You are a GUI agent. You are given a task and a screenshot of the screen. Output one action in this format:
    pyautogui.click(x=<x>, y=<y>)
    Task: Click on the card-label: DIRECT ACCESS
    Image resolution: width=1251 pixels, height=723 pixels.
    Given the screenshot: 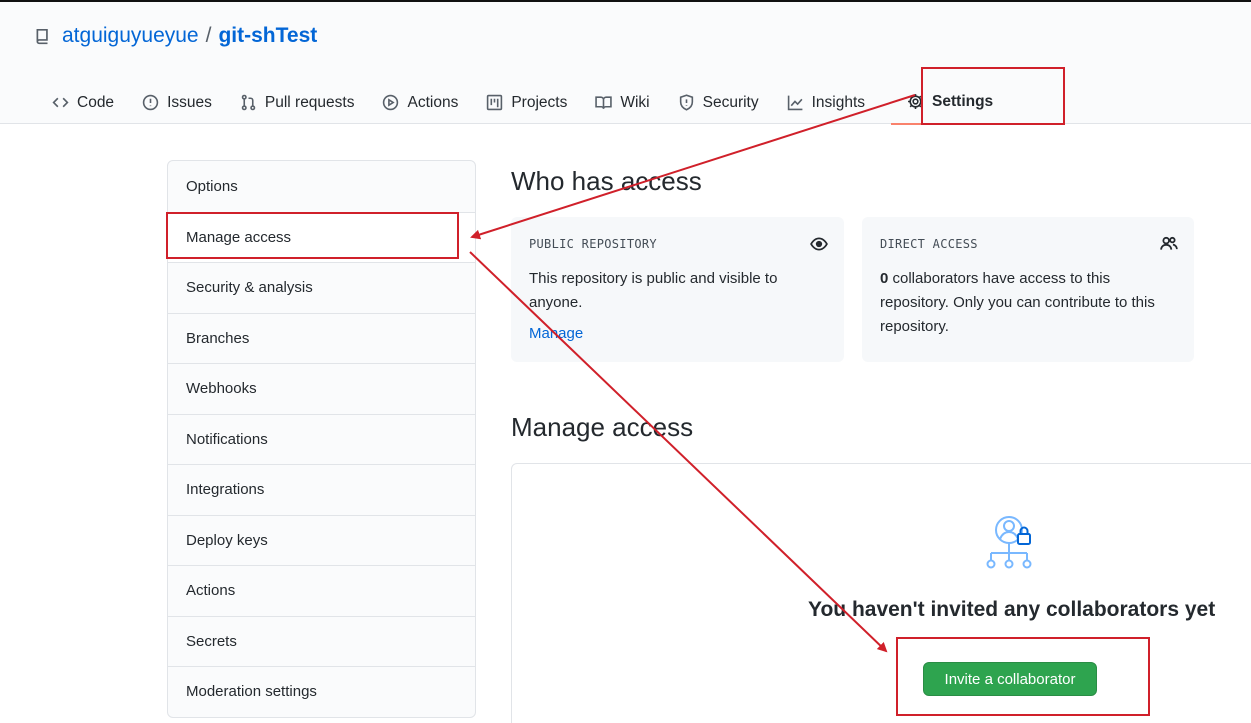 What is the action you would take?
    pyautogui.click(x=929, y=244)
    